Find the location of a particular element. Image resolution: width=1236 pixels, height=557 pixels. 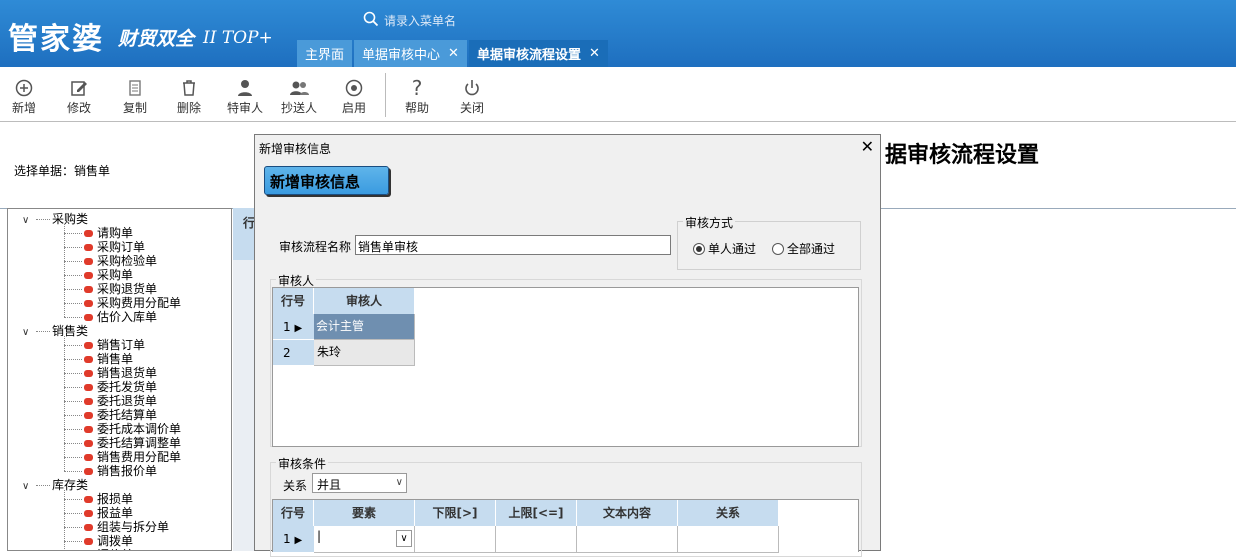

tree-item: 采购费用分配单 is located at coordinates (122, 303).